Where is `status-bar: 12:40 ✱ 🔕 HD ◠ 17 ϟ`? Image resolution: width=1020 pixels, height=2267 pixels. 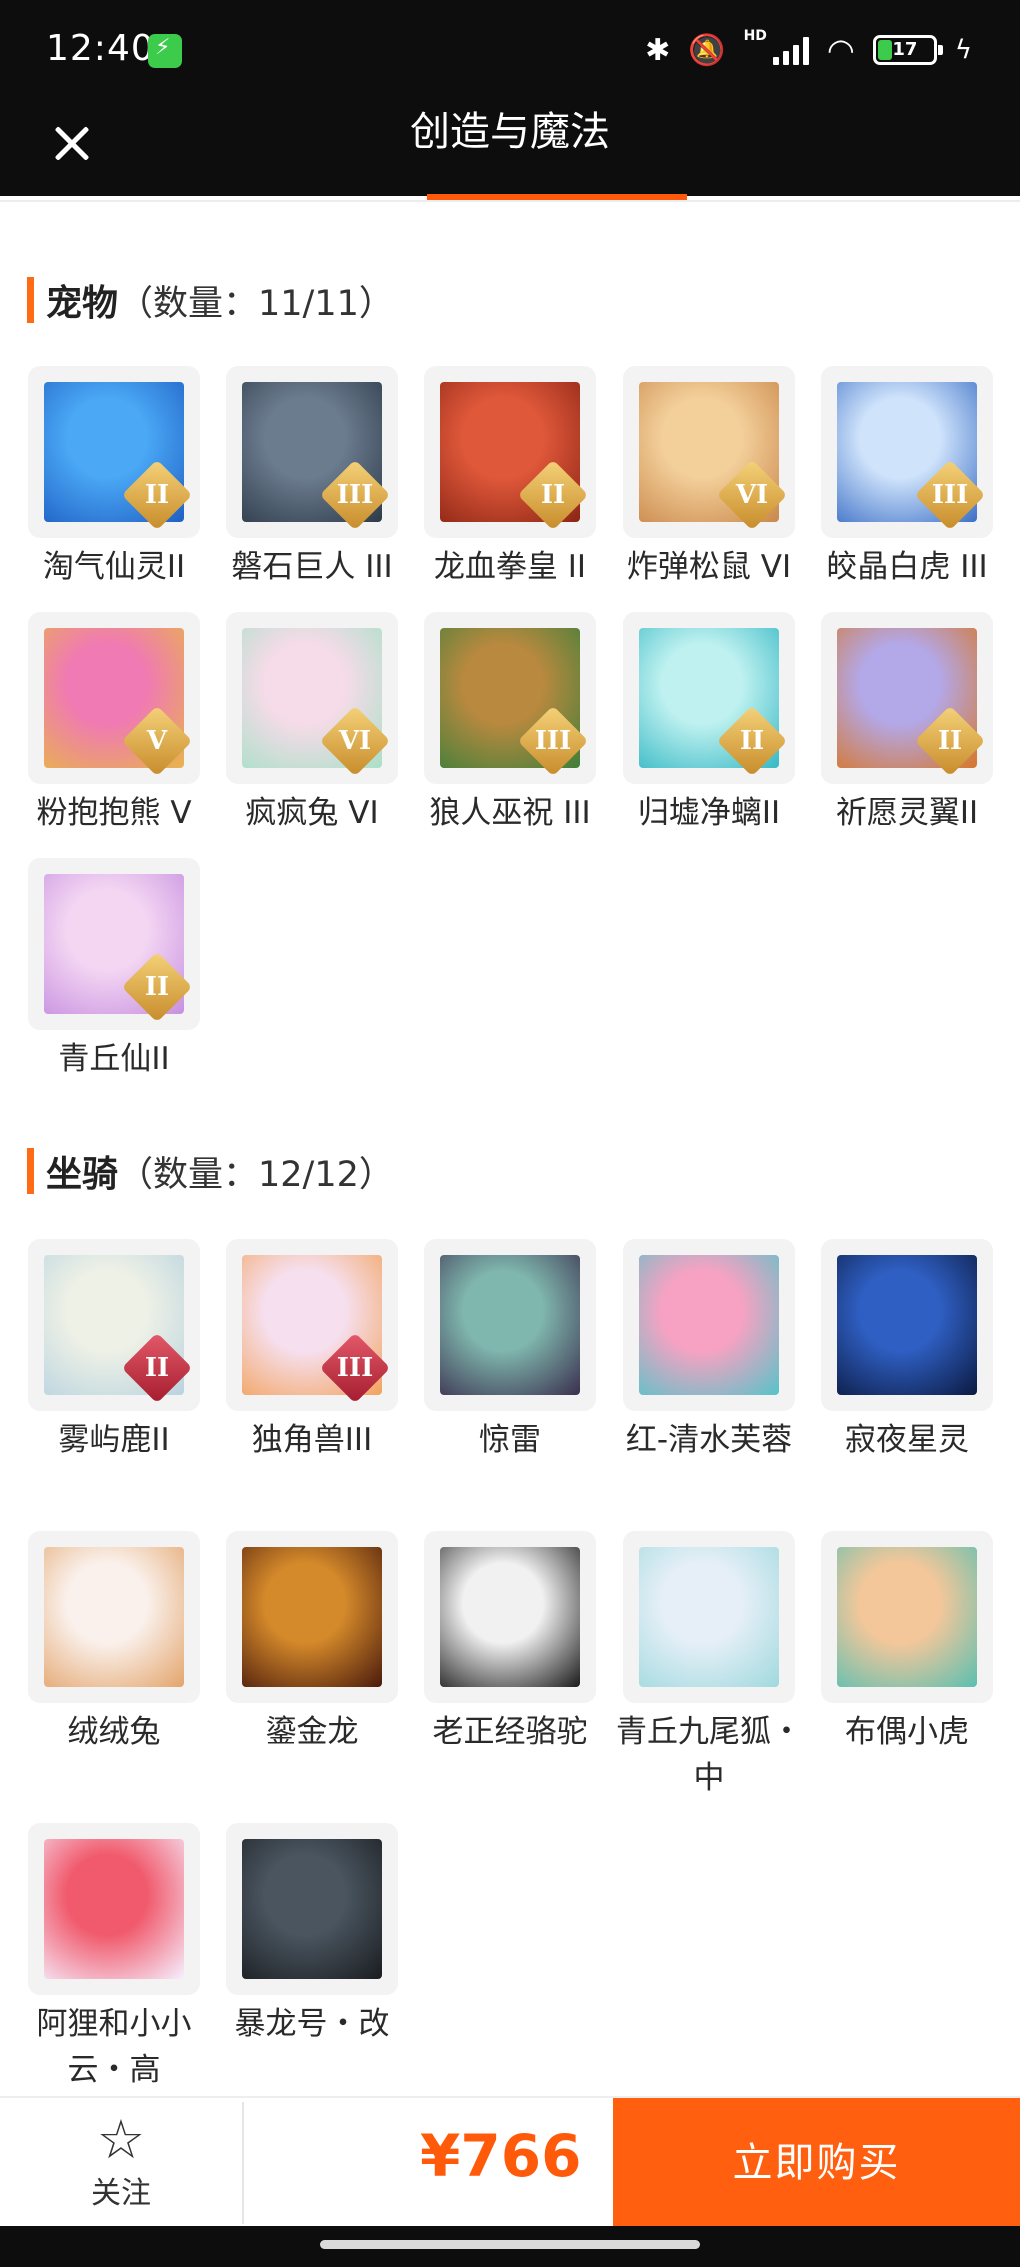
status-bar: 12:40 ✱ 🔕 HD ◠ 17 ϟ is located at coordinates (510, 50).